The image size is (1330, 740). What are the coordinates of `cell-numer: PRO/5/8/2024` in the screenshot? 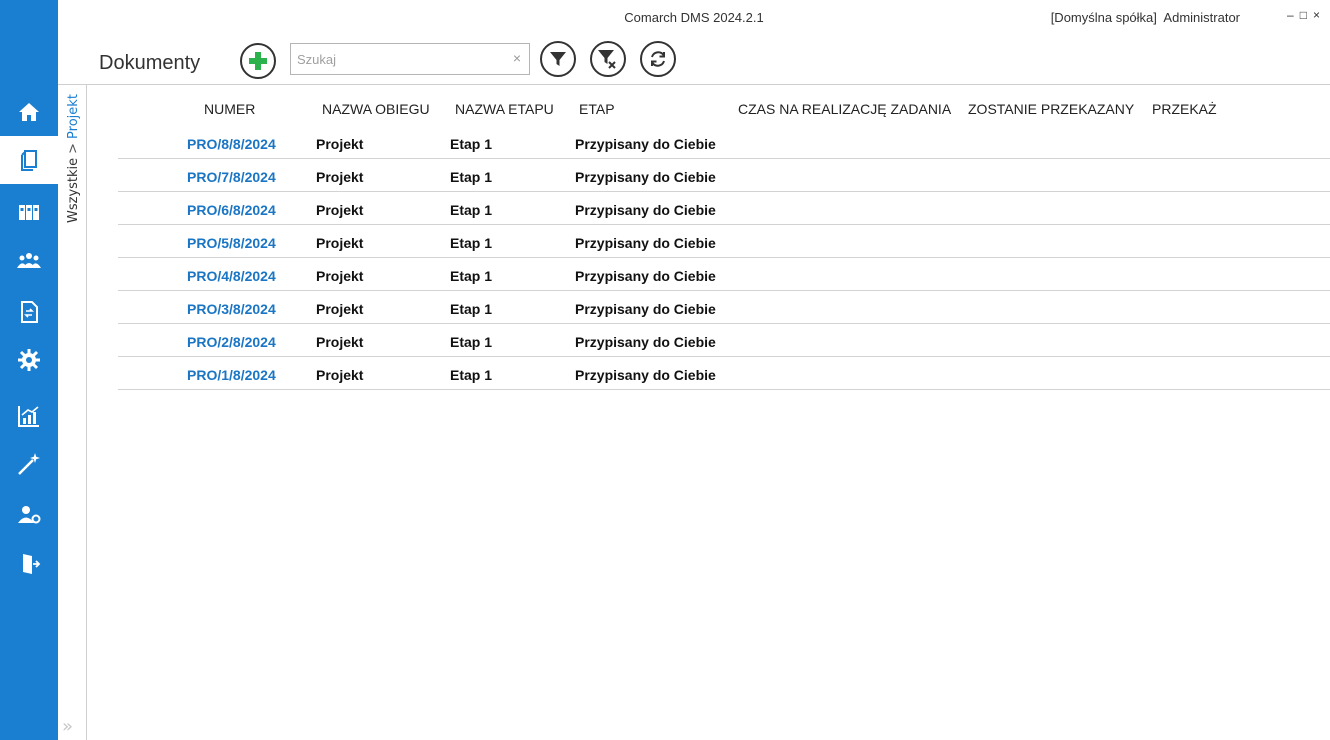 It's located at (231, 243).